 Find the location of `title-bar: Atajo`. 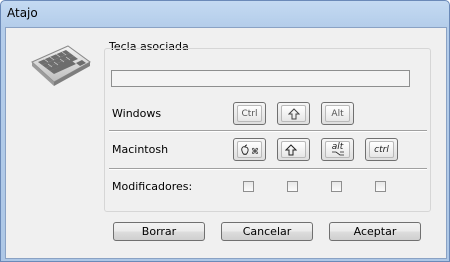

title-bar: Atajo is located at coordinates (225, 14).